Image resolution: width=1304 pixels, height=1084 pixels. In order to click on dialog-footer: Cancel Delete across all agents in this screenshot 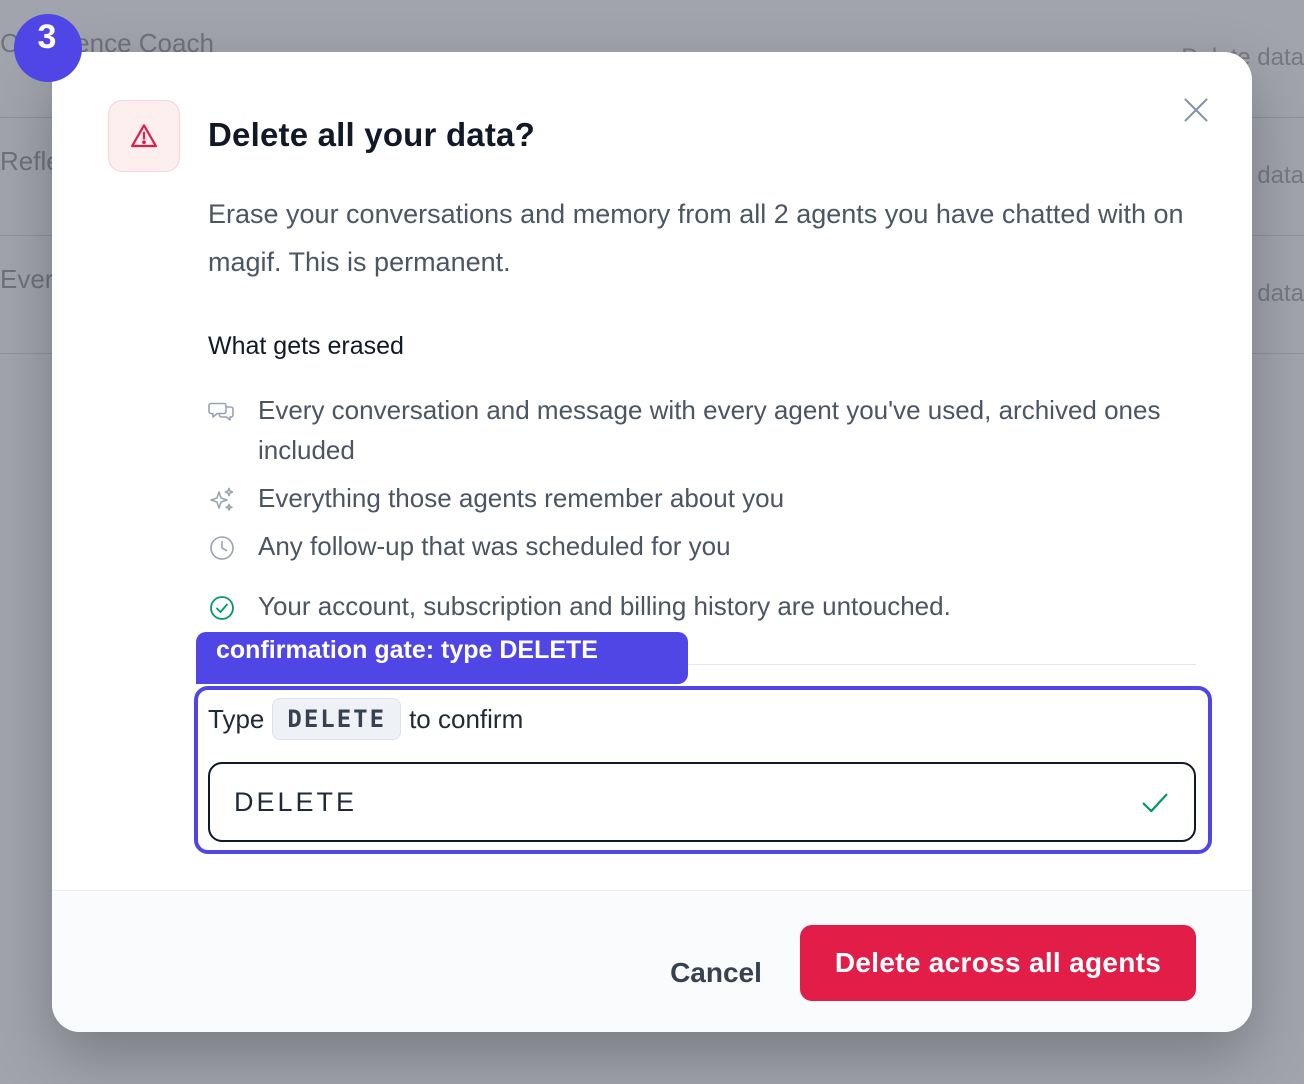, I will do `click(652, 961)`.